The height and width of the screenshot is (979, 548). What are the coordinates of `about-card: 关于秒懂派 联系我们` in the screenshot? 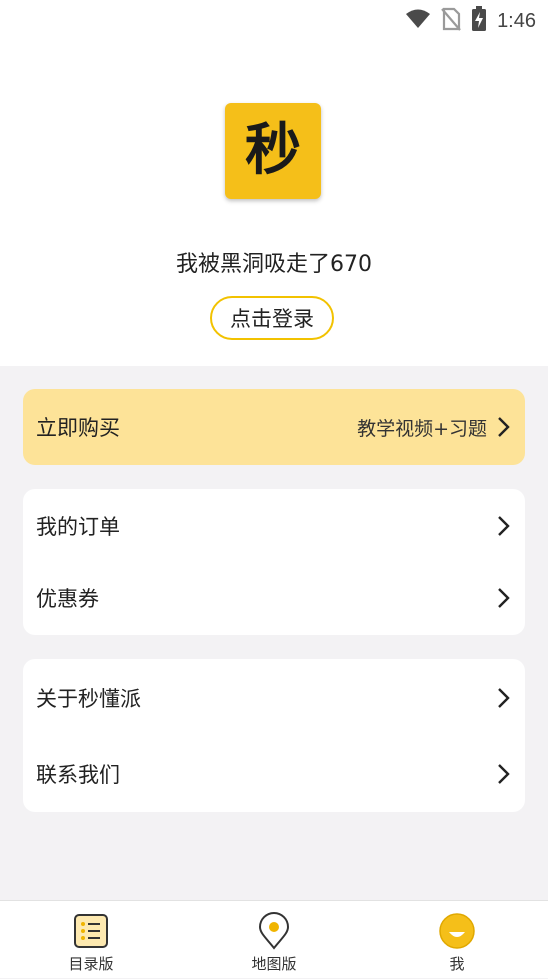 It's located at (274, 735).